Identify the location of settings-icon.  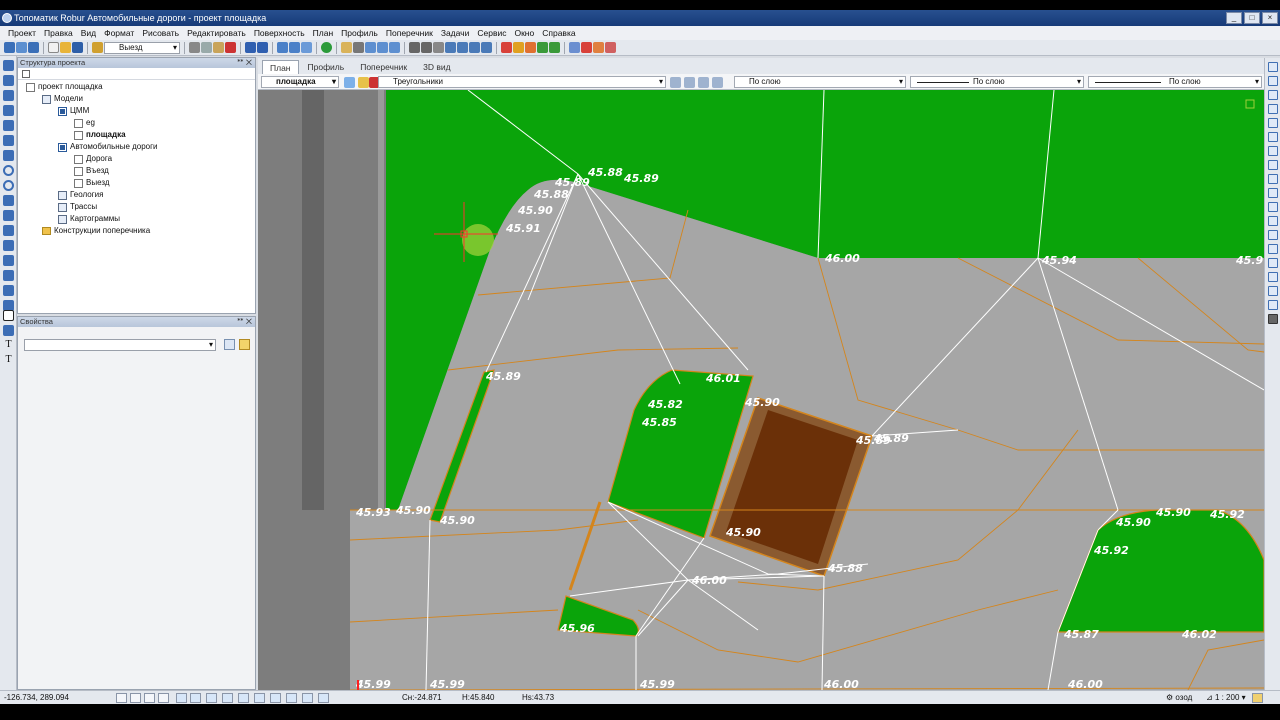
(610, 47).